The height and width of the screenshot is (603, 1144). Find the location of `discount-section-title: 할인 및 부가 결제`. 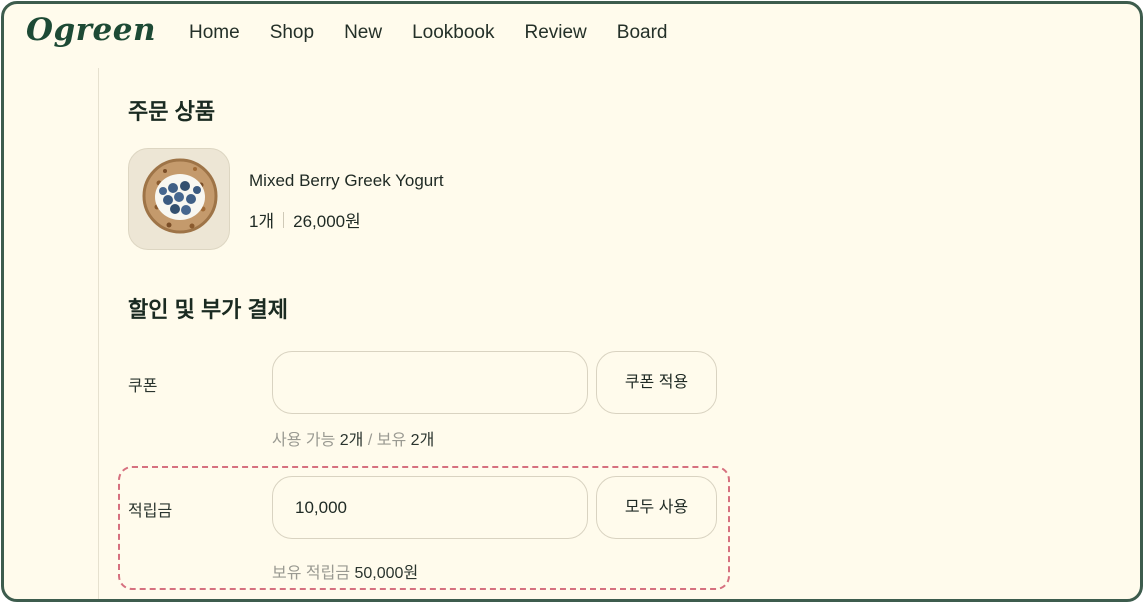

discount-section-title: 할인 및 부가 결제 is located at coordinates (208, 309).